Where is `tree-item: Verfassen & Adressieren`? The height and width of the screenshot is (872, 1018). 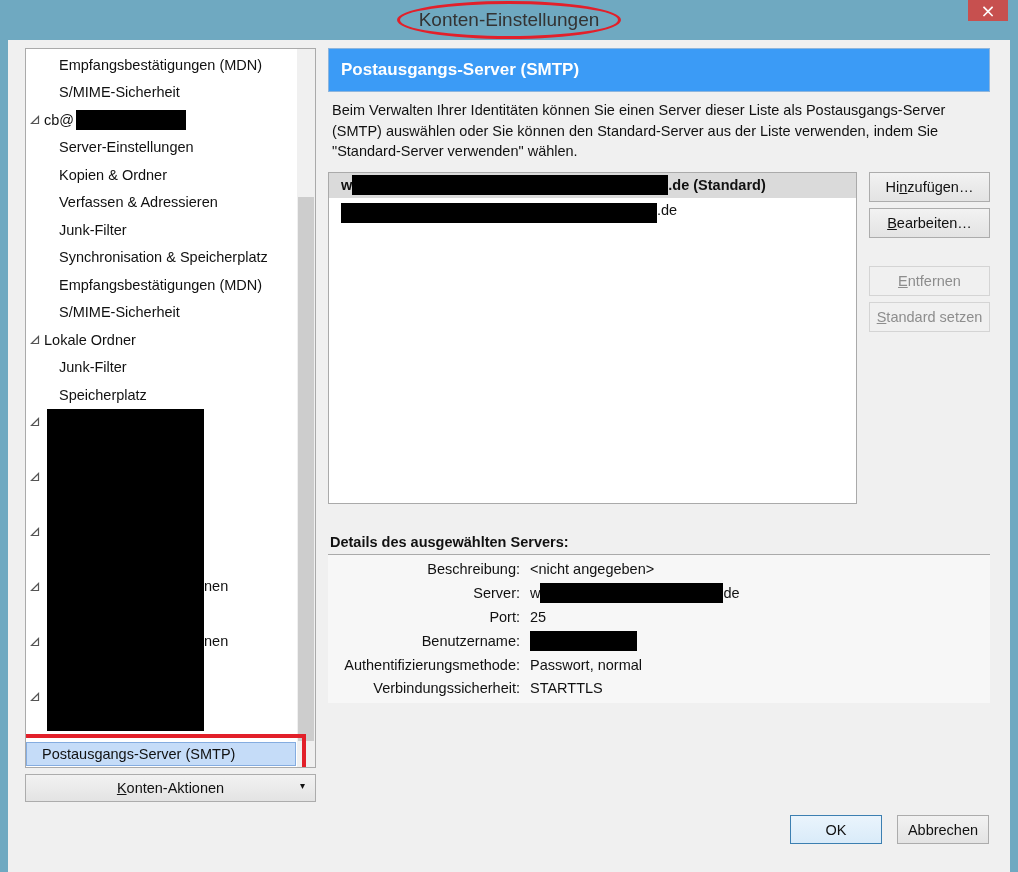 tree-item: Verfassen & Adressieren is located at coordinates (138, 202).